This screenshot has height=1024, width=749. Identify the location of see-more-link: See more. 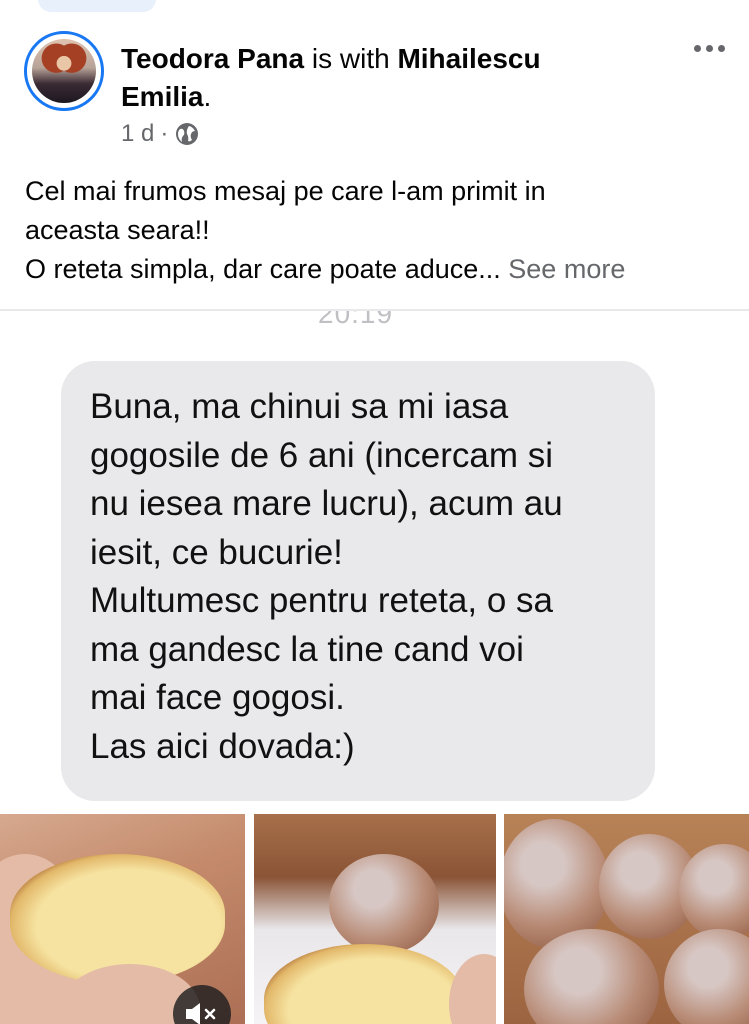
(566, 269).